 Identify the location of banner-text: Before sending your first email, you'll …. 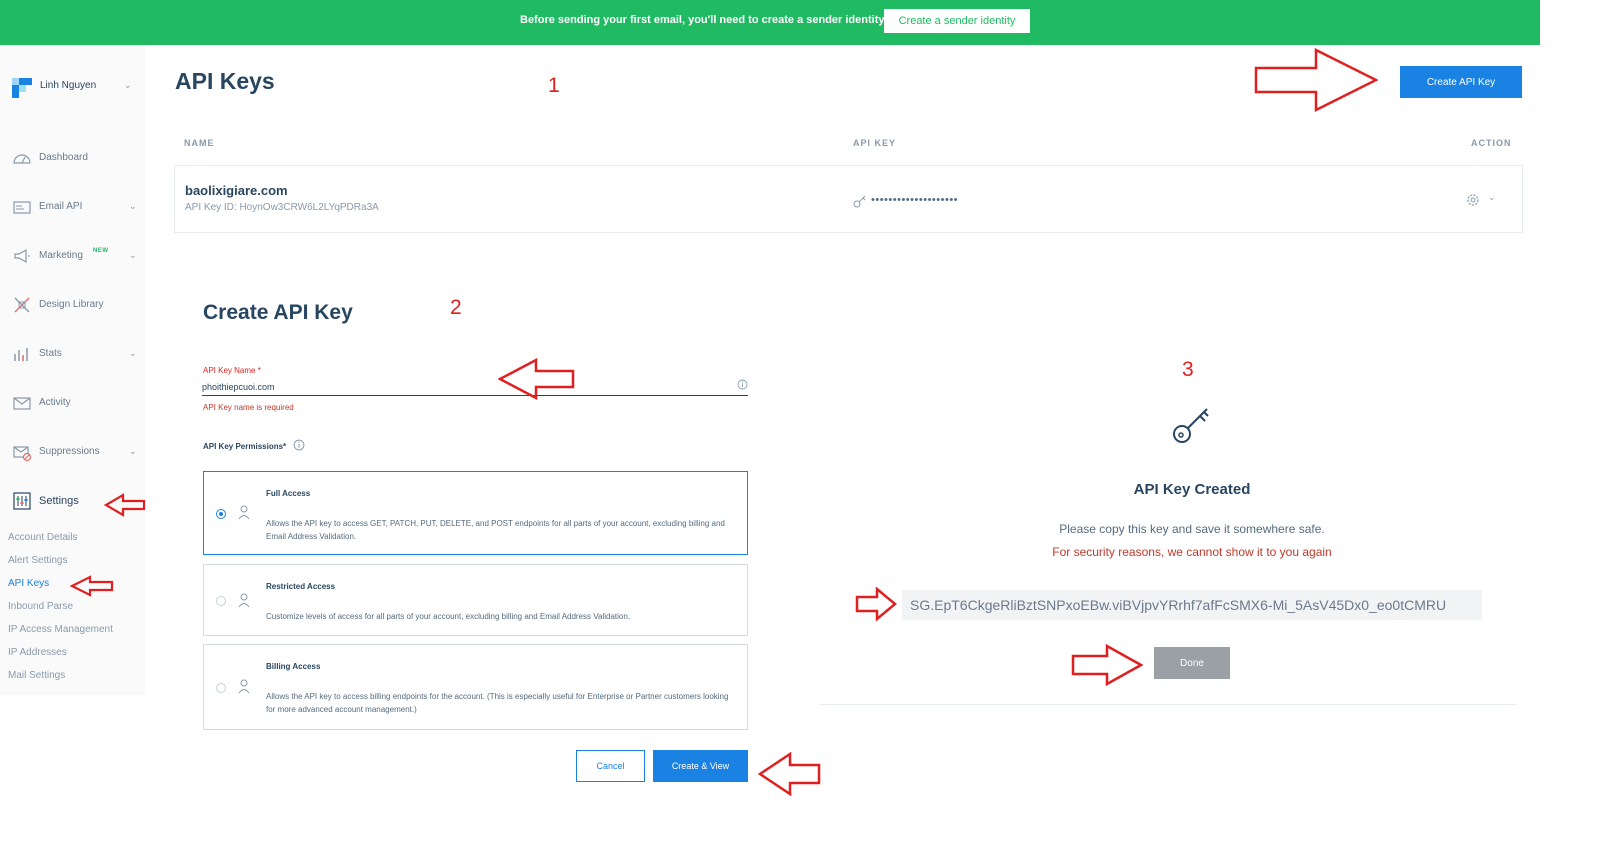
(703, 20).